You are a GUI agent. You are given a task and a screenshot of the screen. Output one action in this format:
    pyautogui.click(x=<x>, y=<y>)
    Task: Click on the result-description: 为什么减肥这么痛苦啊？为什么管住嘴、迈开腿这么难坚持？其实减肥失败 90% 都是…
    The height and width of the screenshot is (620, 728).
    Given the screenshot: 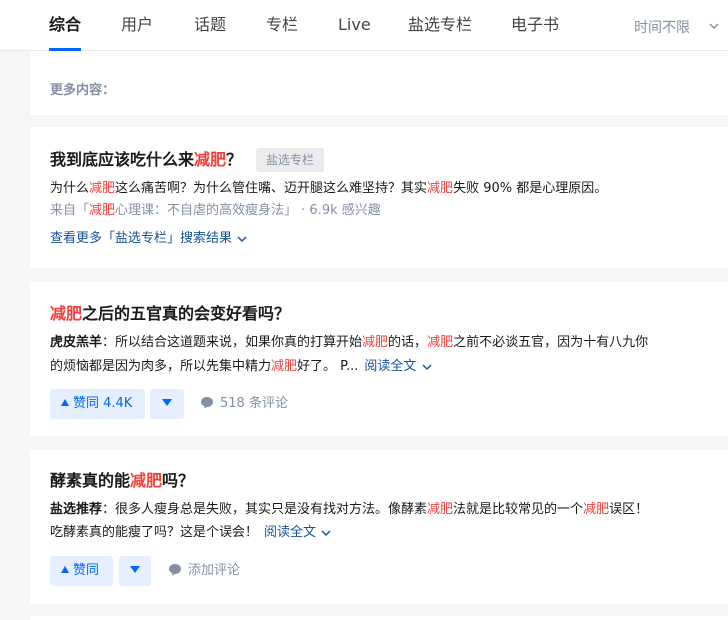 What is the action you would take?
    pyautogui.click(x=329, y=188)
    